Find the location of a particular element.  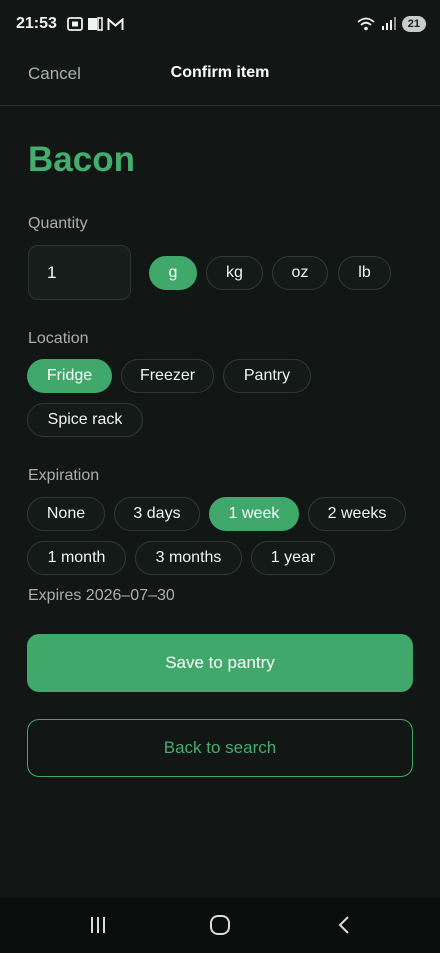

expiration-chip-none: None is located at coordinates (66, 514).